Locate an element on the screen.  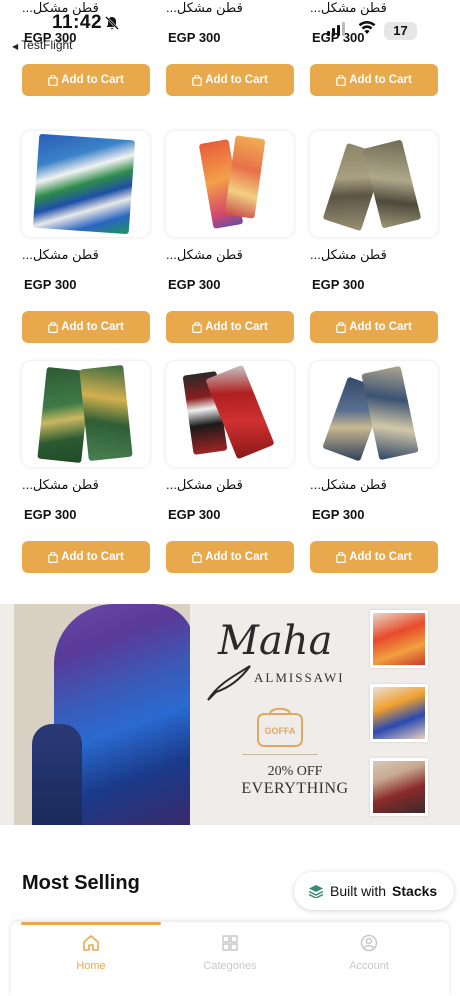
promo-scope: EVERYTHING is located at coordinates (295, 788).